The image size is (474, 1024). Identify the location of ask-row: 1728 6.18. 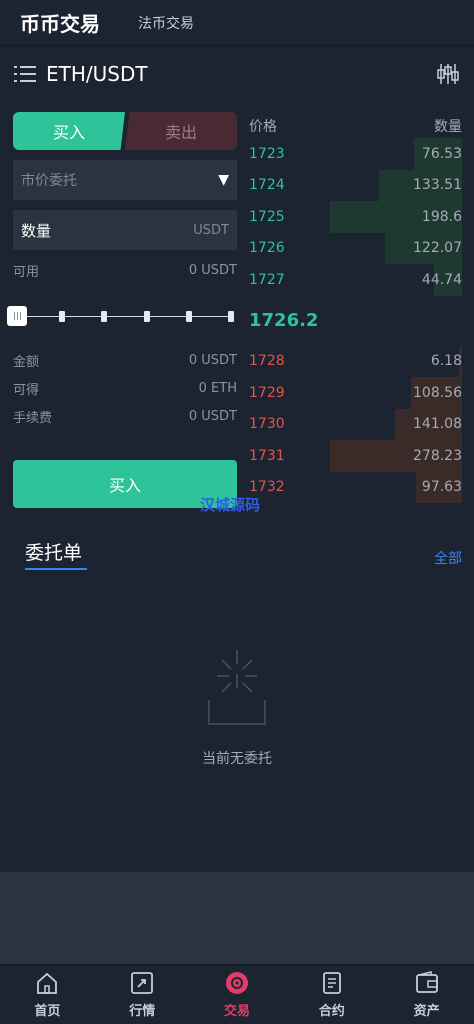
(355, 361).